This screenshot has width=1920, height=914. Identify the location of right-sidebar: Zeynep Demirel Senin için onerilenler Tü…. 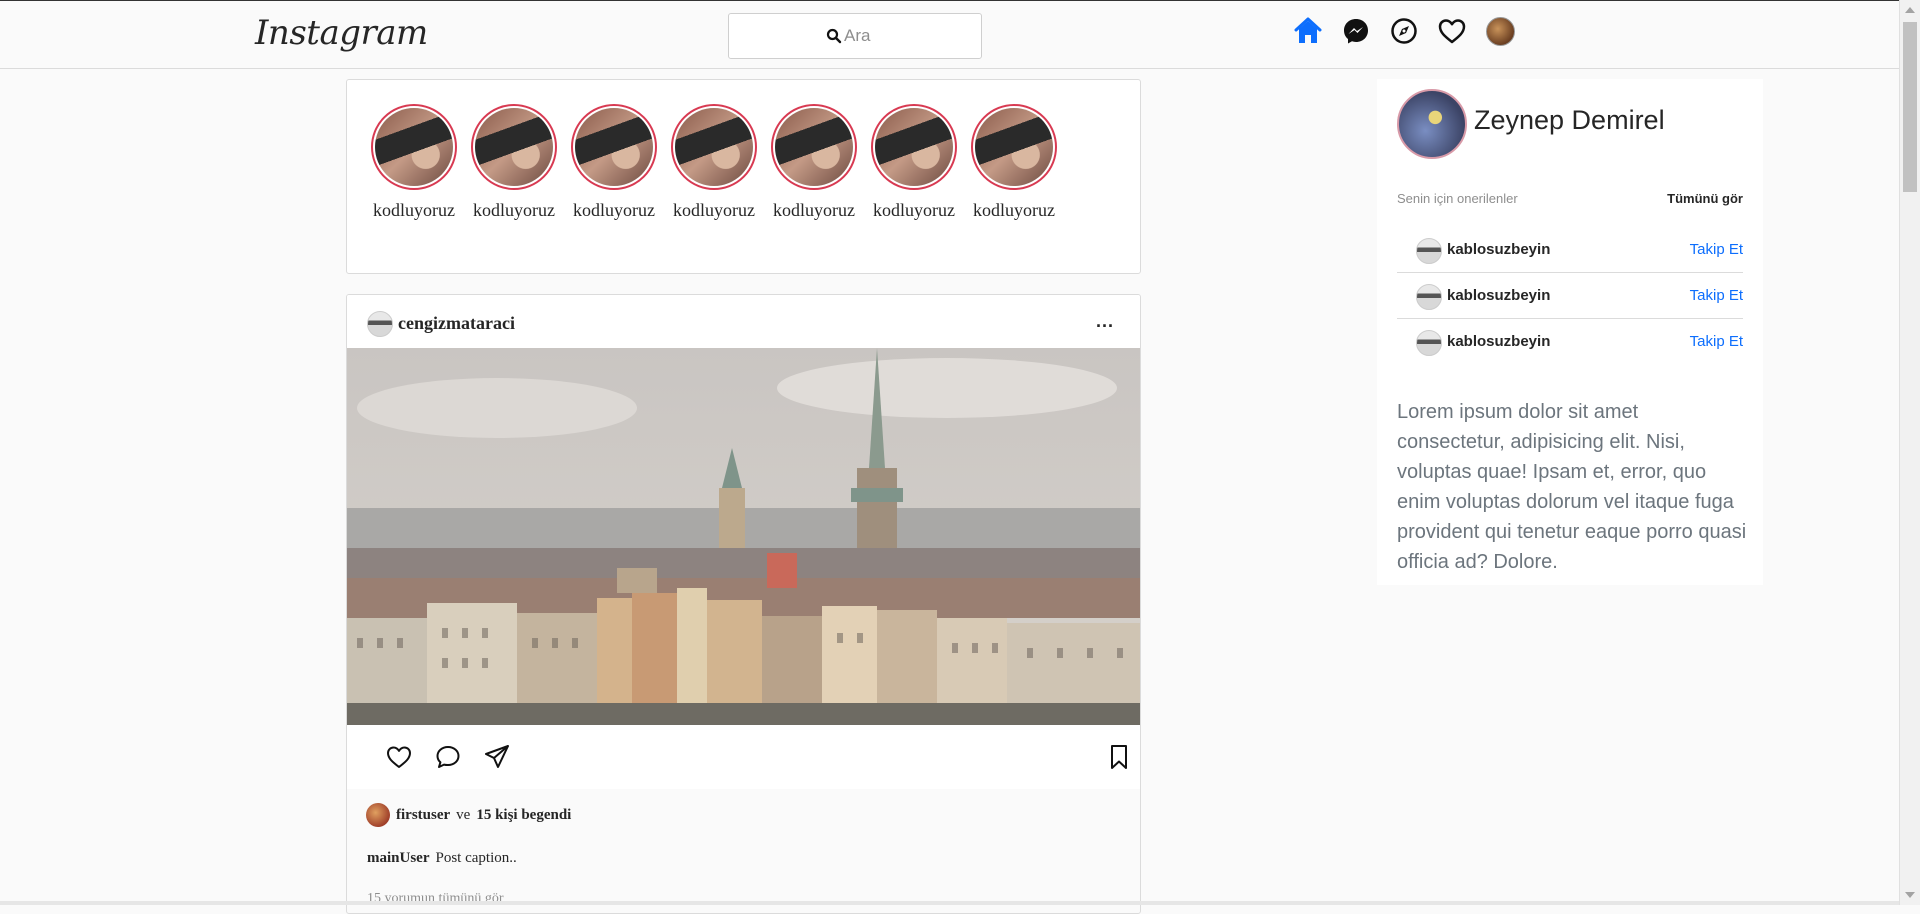
(1570, 332).